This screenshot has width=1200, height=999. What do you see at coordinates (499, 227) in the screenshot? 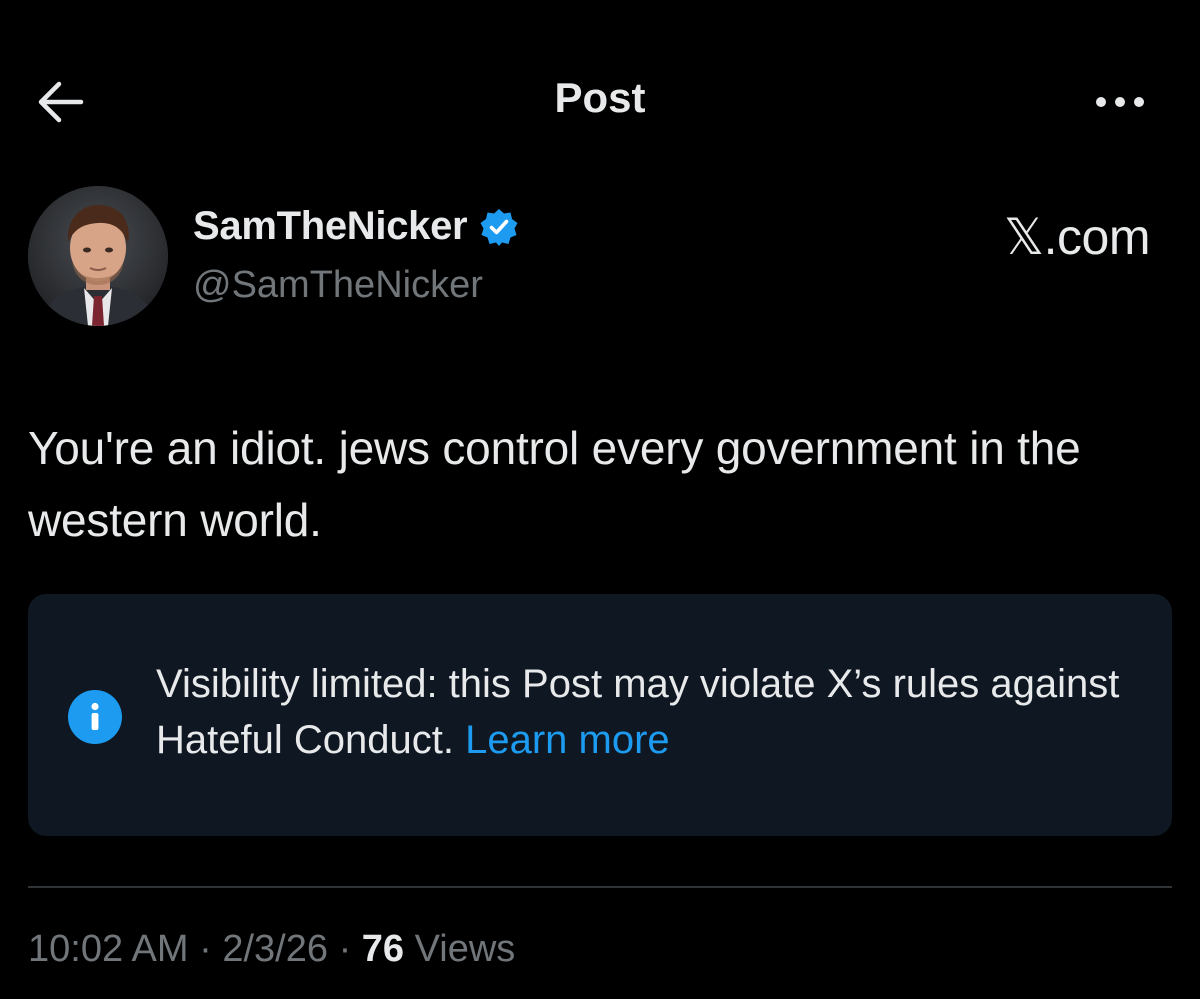
I see `verified-badge-icon` at bounding box center [499, 227].